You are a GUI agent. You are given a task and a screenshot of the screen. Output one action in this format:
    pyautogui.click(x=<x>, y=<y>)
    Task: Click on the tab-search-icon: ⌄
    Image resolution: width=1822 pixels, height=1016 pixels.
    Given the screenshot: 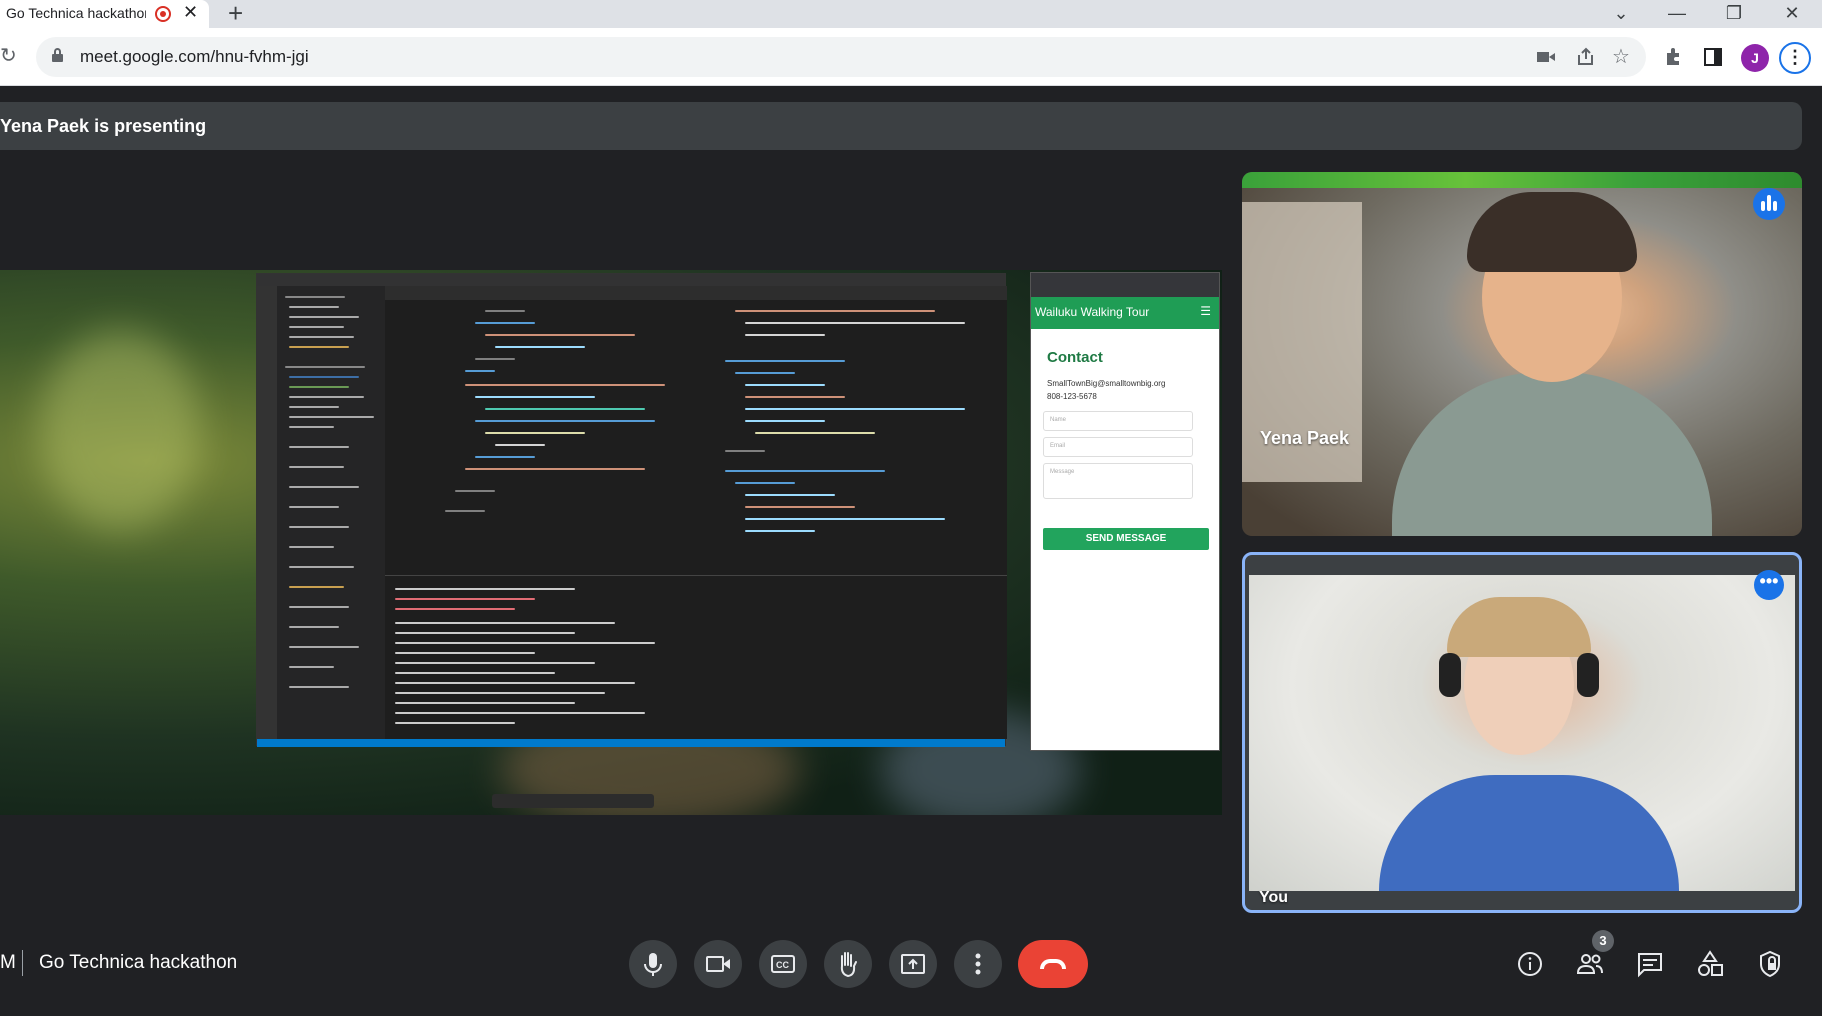 What is the action you would take?
    pyautogui.click(x=1621, y=14)
    